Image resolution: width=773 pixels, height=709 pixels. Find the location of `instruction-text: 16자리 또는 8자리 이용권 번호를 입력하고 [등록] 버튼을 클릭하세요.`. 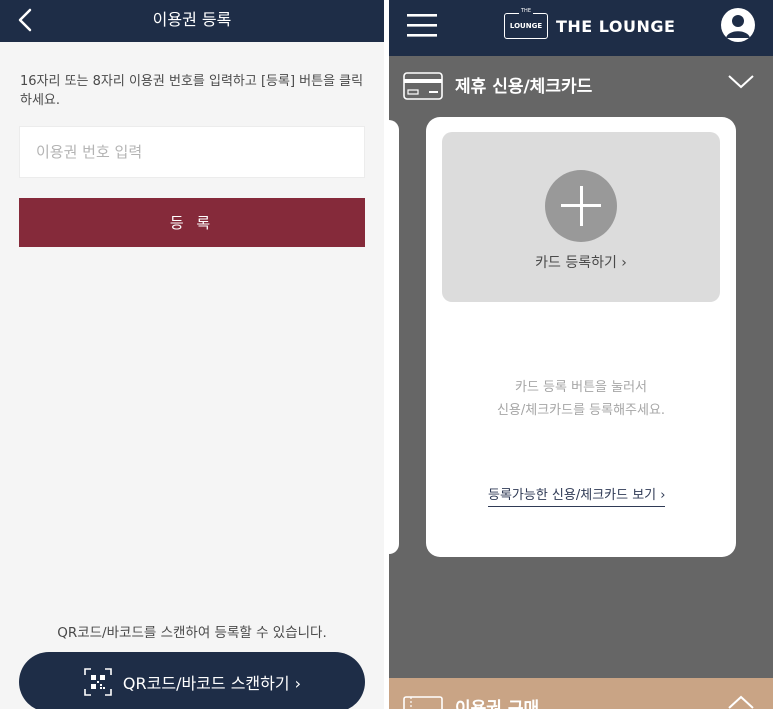

instruction-text: 16자리 또는 8자리 이용권 번호를 입력하고 [등록] 버튼을 클릭하세요. is located at coordinates (192, 91).